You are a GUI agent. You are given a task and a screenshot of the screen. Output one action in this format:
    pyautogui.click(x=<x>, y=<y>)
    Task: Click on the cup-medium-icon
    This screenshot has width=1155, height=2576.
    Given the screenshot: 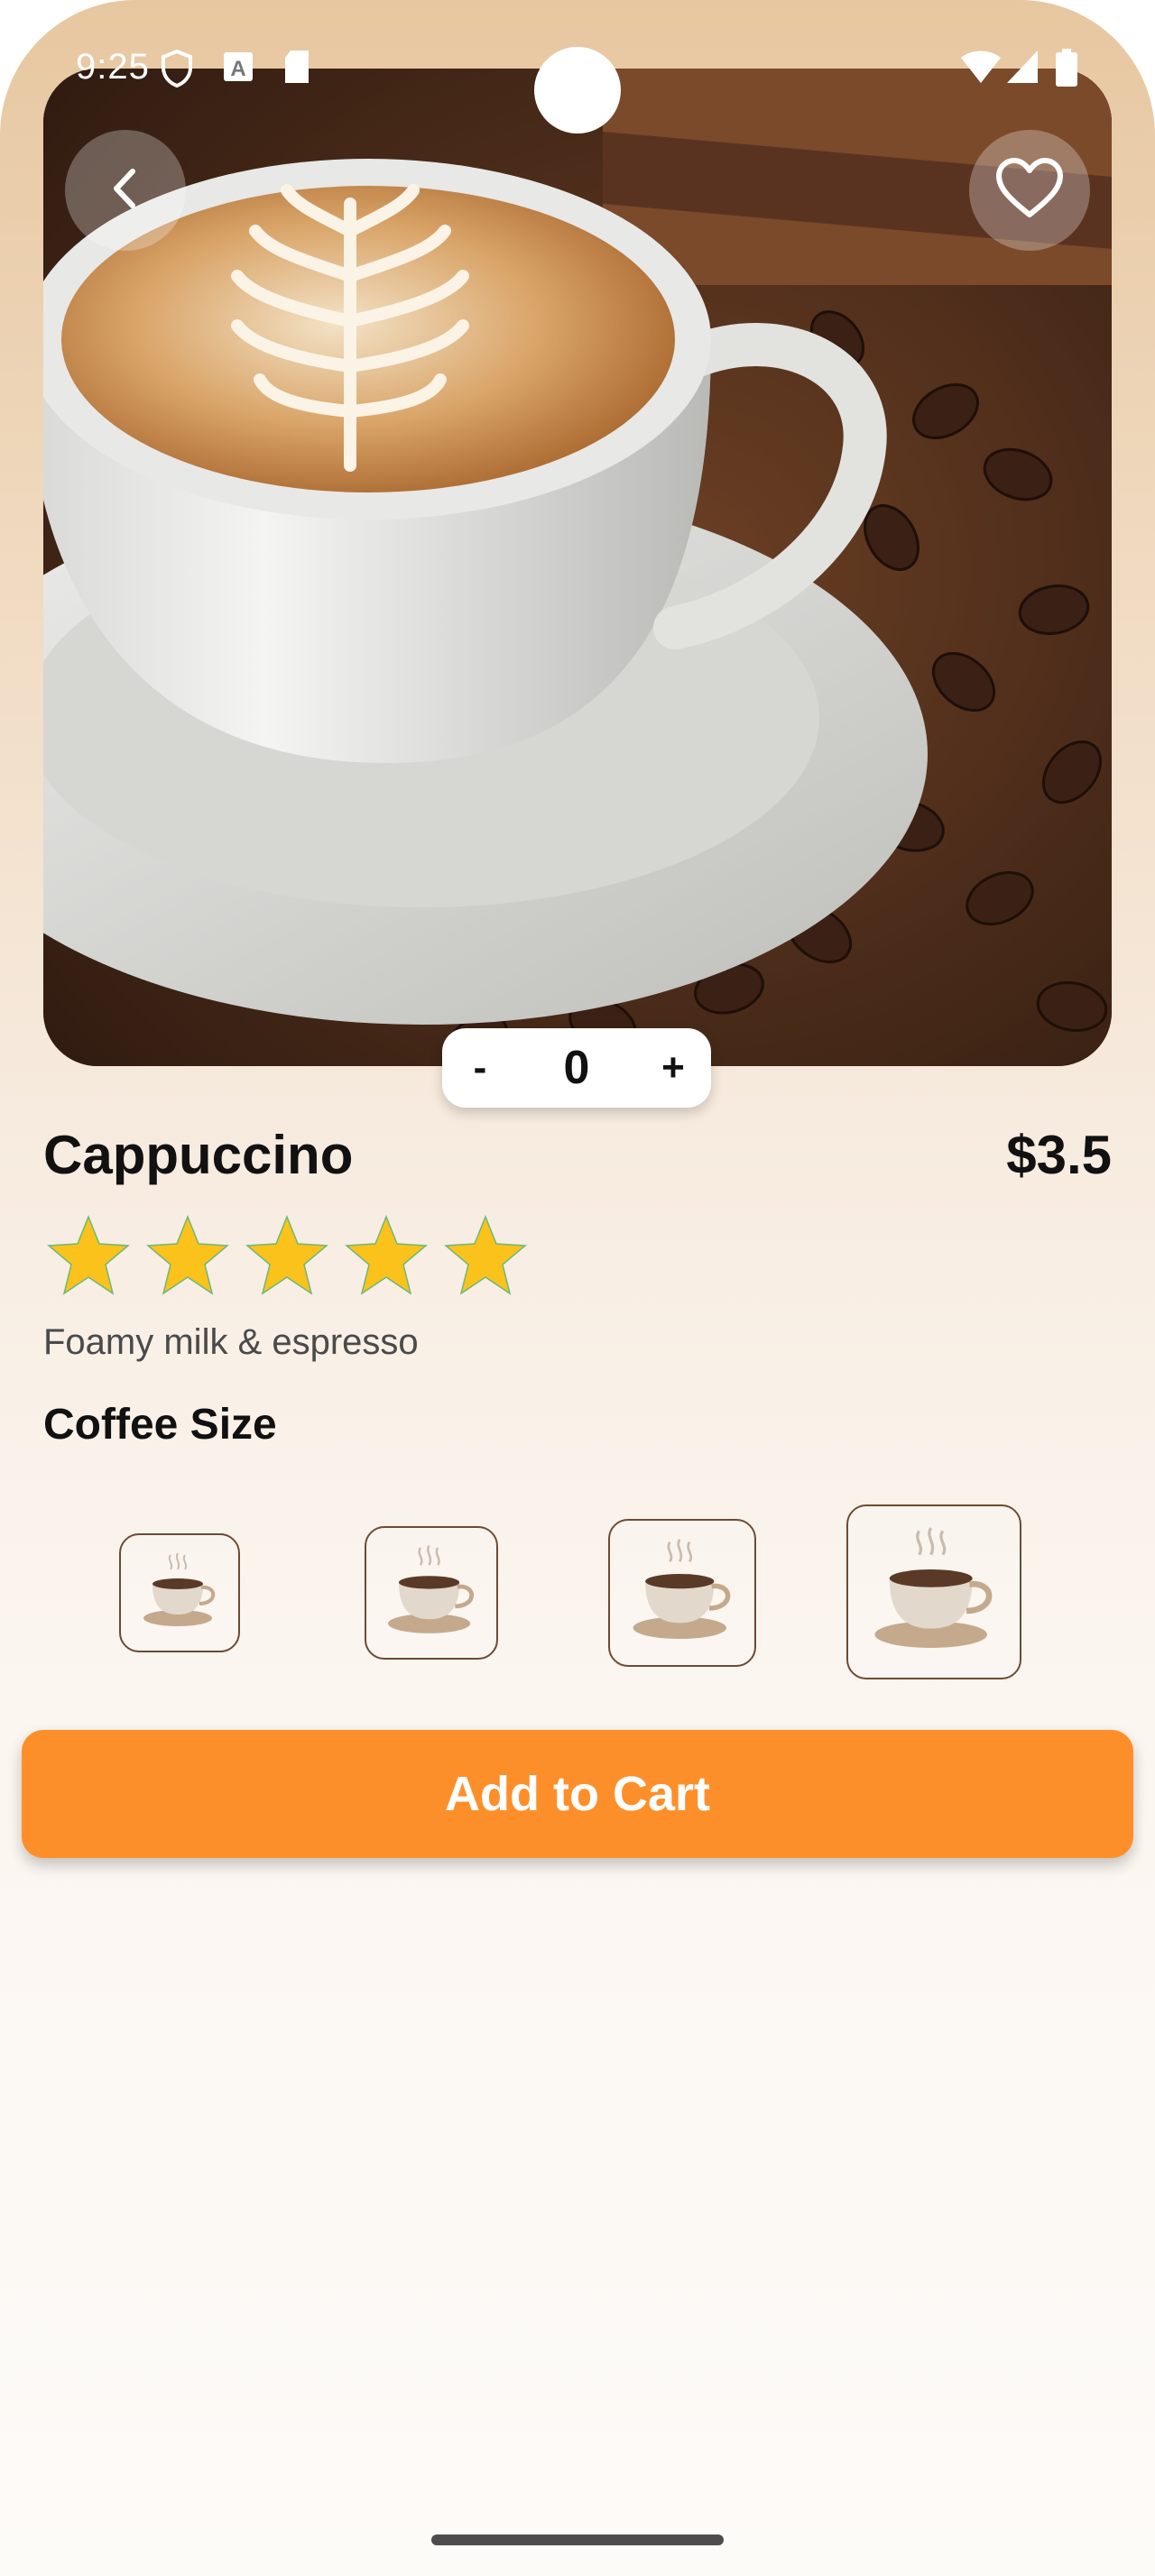 What is the action you would take?
    pyautogui.click(x=431, y=1593)
    